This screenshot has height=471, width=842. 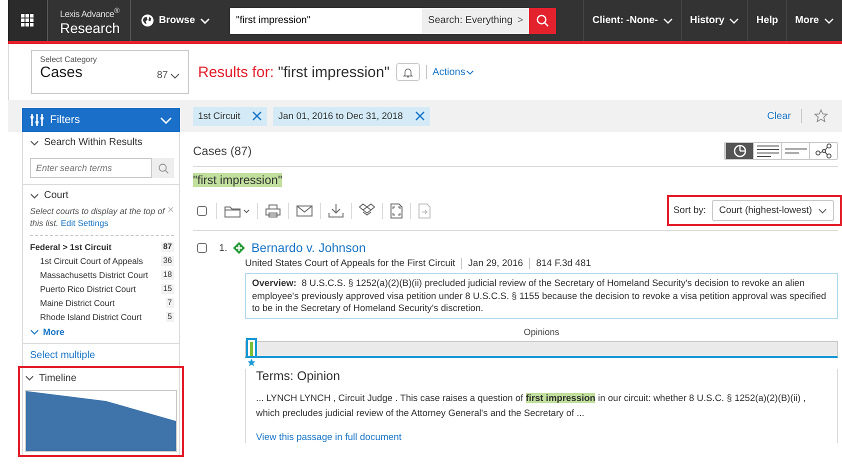 What do you see at coordinates (299, 375) in the screenshot?
I see `terms-heading: Terms: Opinion` at bounding box center [299, 375].